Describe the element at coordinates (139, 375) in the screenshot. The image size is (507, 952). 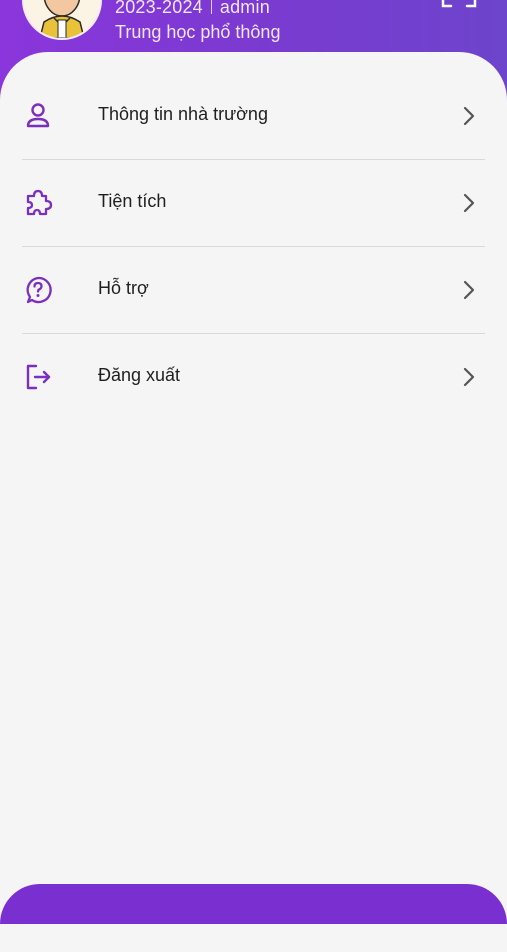
I see `menu-item-label: Đăng xuất` at that location.